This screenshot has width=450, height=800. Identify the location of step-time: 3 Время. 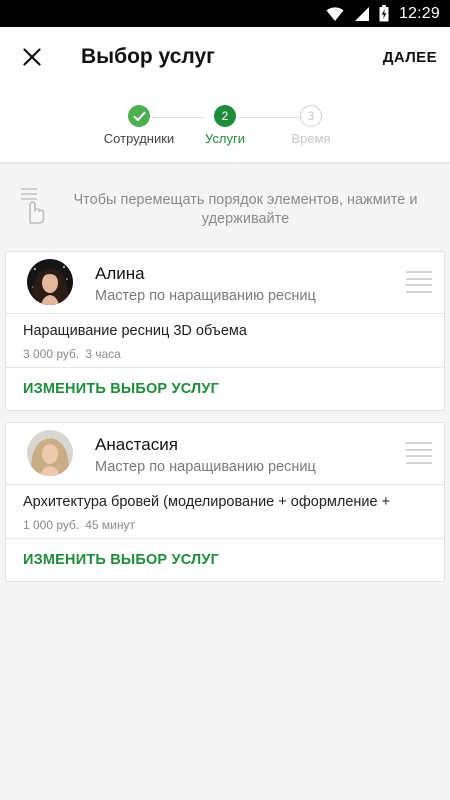
(311, 125).